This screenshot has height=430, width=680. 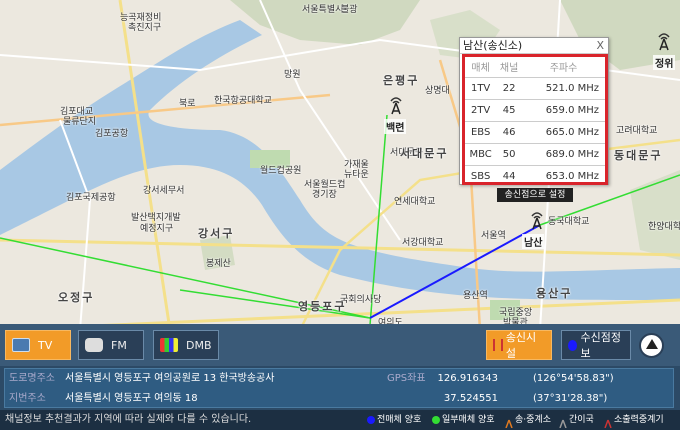 I want to click on channel-cell: 45, so click(x=509, y=109).